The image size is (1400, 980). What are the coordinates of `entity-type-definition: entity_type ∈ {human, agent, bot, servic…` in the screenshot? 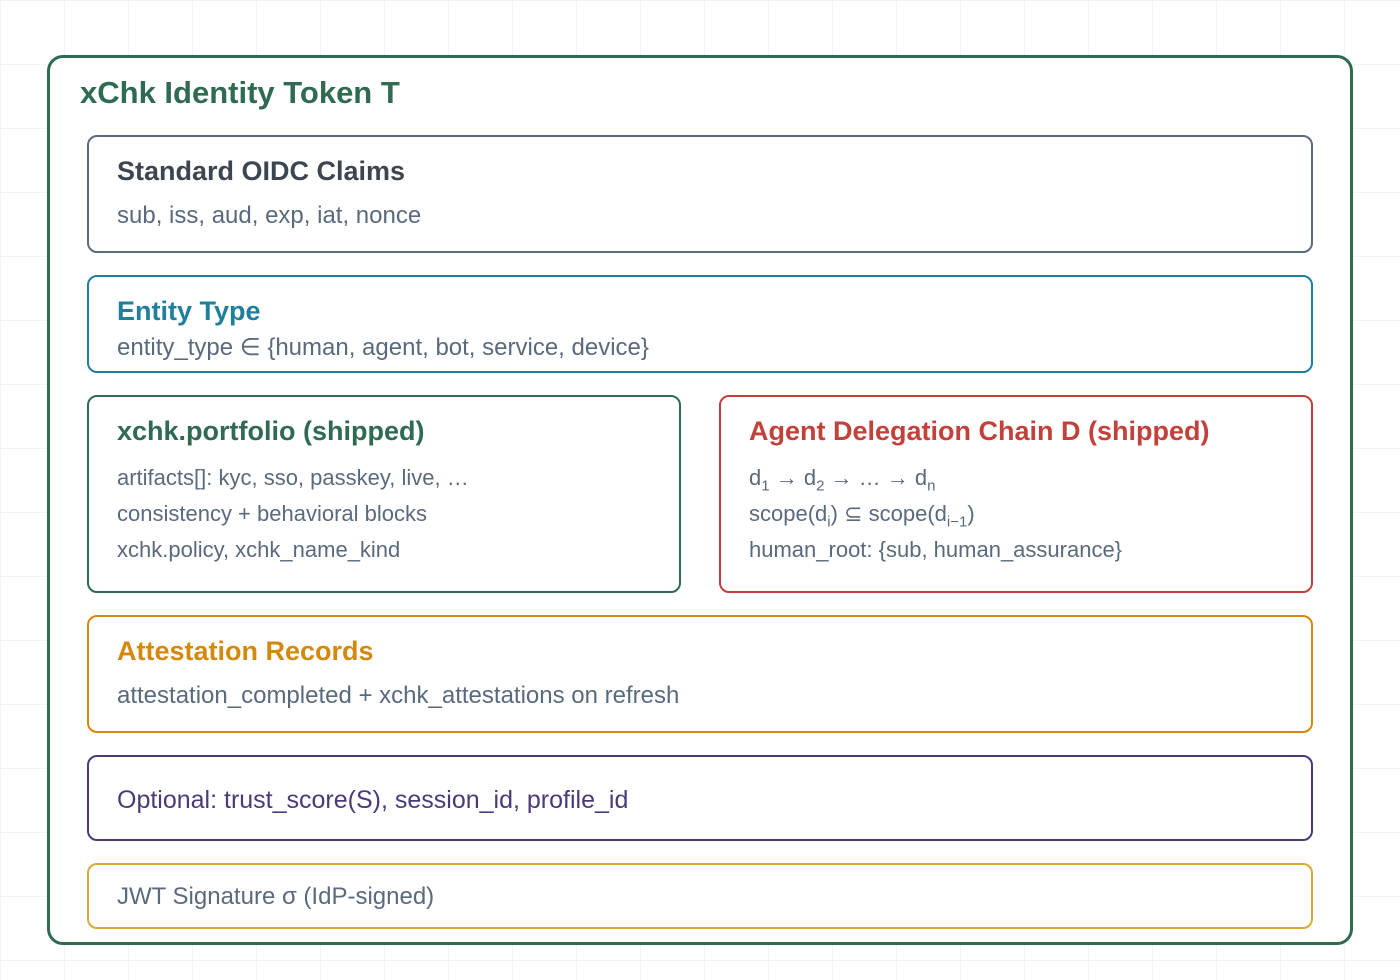 It's located at (383, 347).